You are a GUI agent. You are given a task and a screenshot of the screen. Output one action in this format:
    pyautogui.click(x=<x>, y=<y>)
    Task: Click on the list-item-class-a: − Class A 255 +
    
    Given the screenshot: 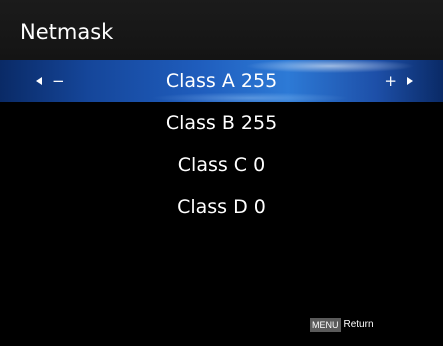 What is the action you would take?
    pyautogui.click(x=221, y=81)
    